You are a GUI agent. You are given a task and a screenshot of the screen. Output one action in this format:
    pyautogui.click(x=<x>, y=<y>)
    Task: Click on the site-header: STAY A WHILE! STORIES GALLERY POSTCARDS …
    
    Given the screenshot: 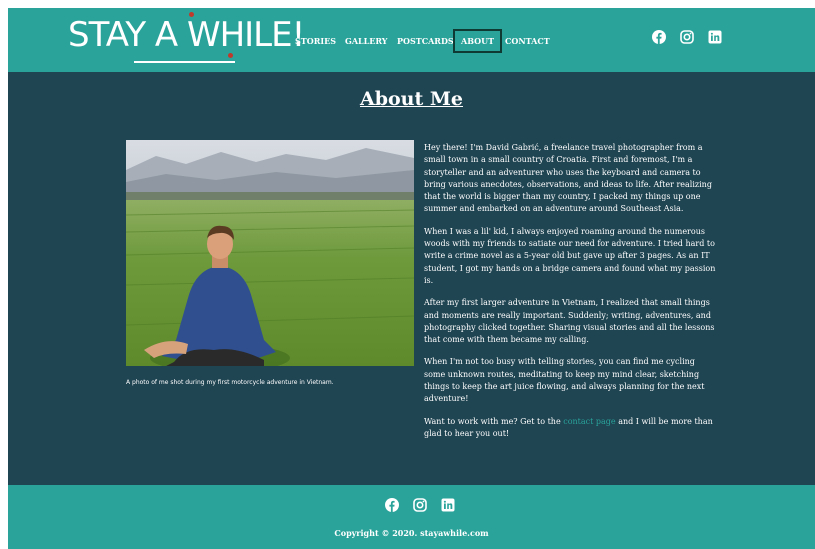 What is the action you would take?
    pyautogui.click(x=411, y=40)
    